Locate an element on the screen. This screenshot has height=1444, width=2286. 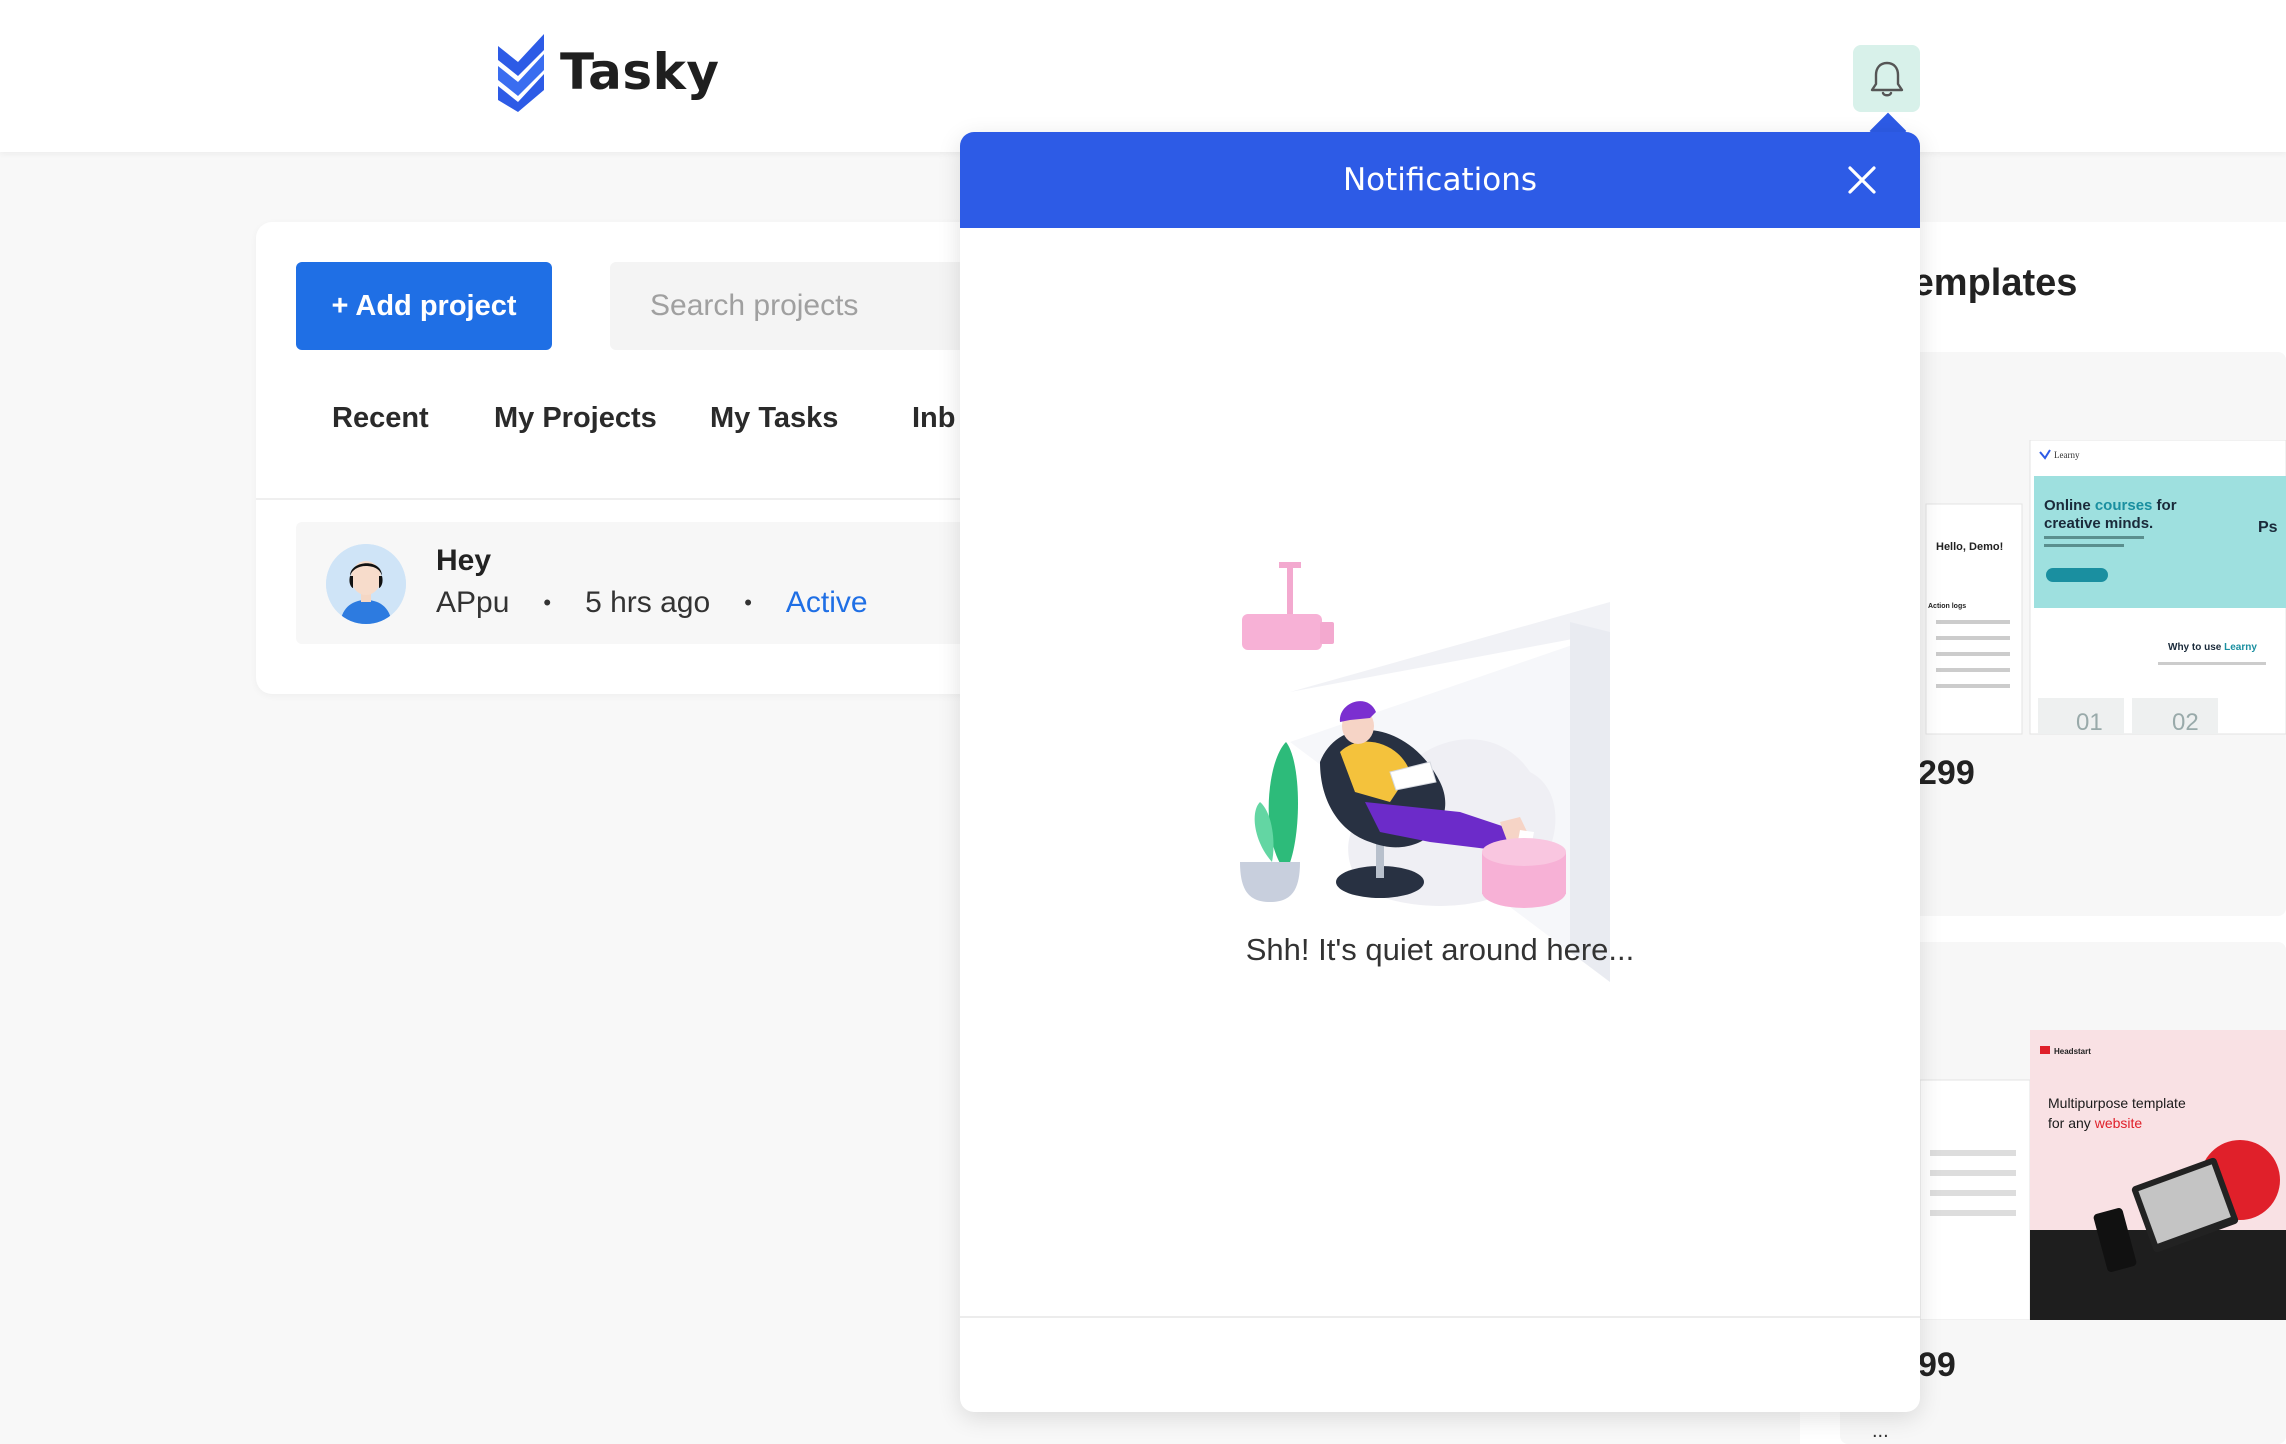
preview2-line1: Multipurpose template is located at coordinates (2117, 1103).